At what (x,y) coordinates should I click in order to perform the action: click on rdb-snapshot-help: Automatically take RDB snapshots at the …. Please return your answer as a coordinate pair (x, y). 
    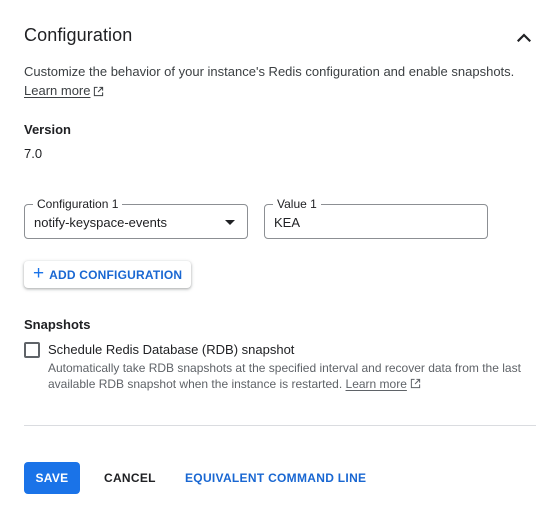
    Looking at the image, I should click on (293, 376).